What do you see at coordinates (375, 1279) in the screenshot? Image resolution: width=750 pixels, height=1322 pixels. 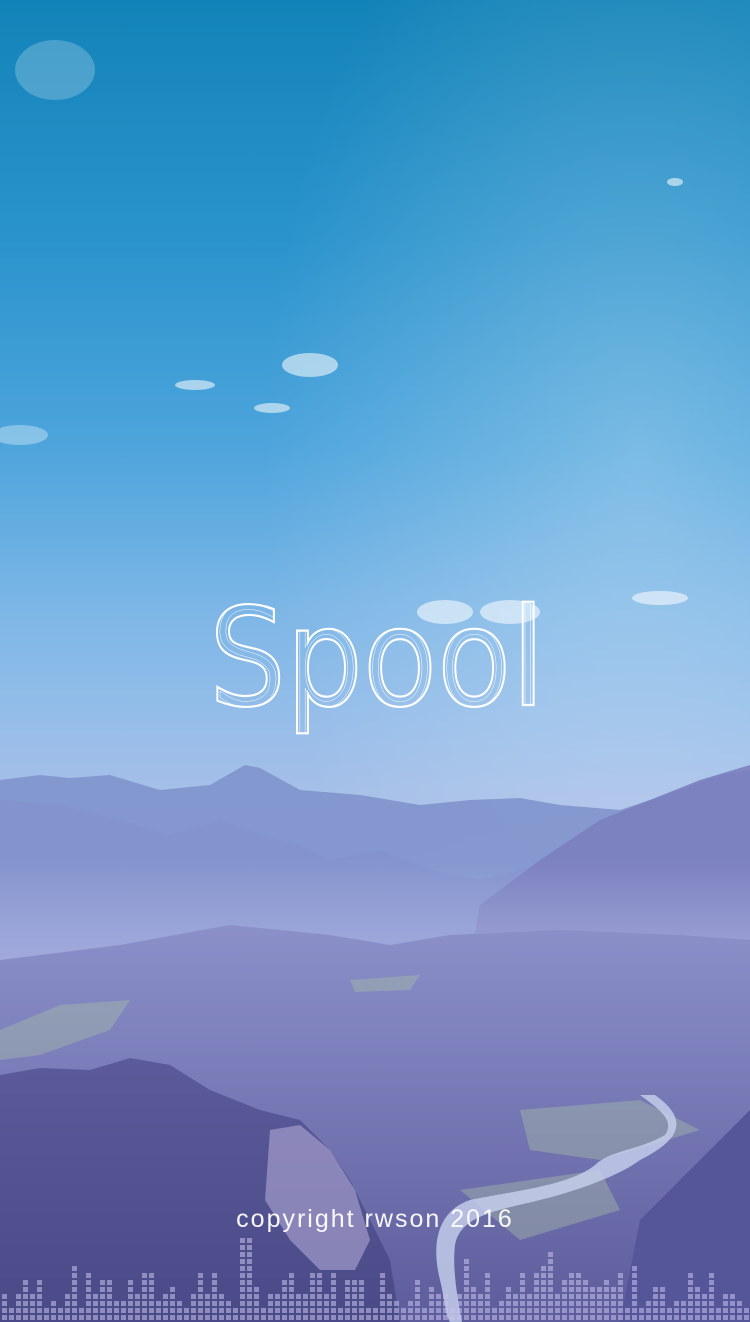 I see `audio-equalizer-icon` at bounding box center [375, 1279].